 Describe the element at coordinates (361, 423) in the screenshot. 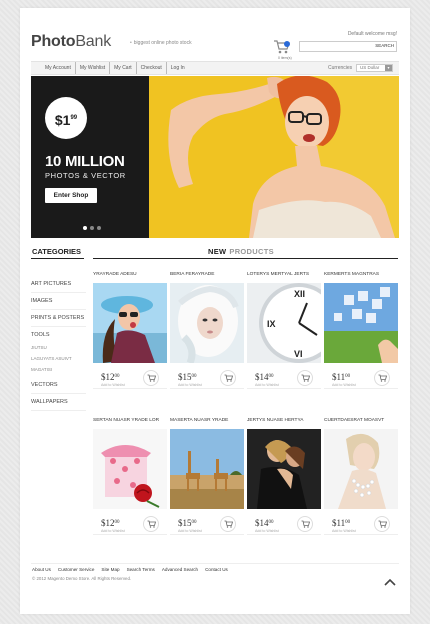

I see `product-name: CUERTDAESRAT MOASVT` at that location.